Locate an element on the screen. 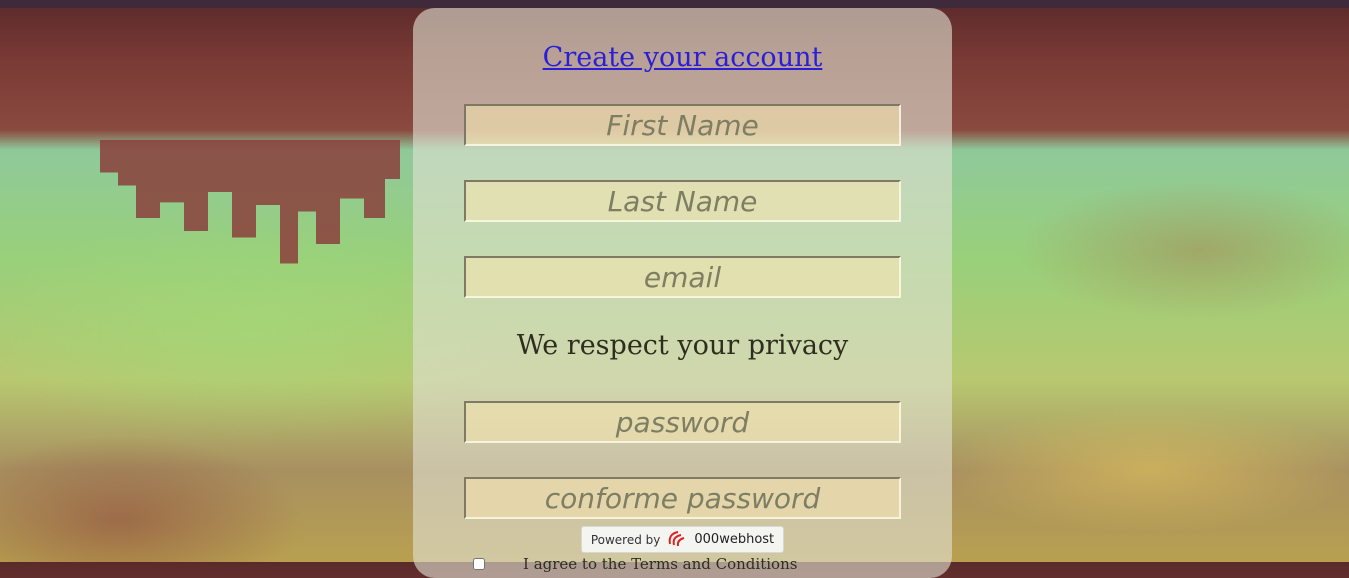 The height and width of the screenshot is (578, 1349). terms-row: I agree to the Terms and Conditions is located at coordinates (635, 564).